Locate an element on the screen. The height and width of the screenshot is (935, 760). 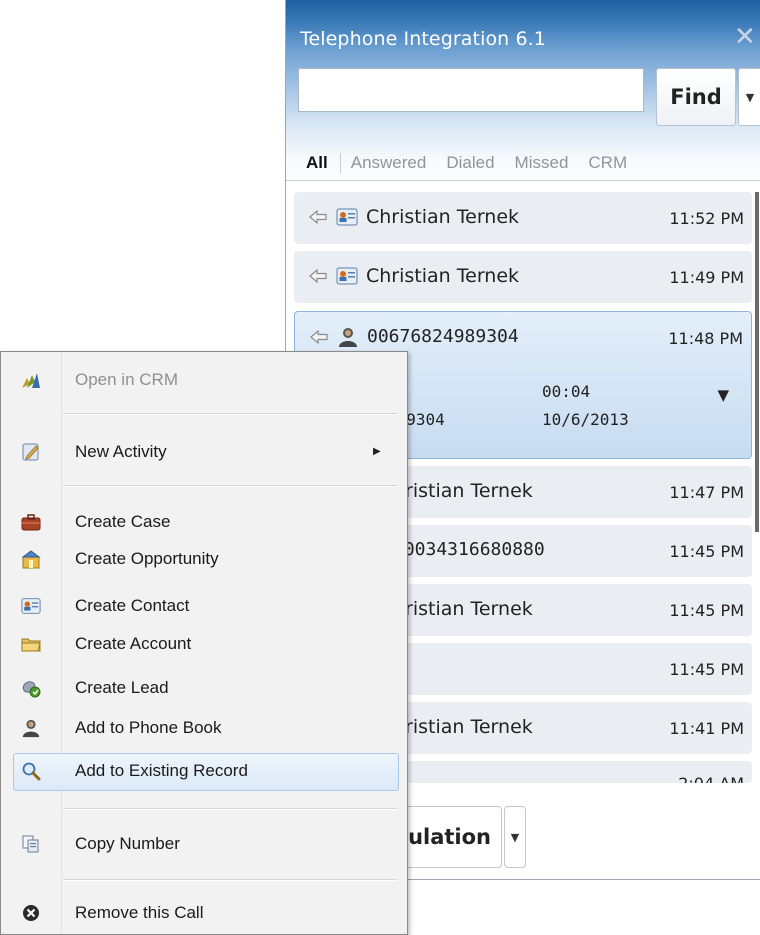
menu-item-label: Add to Phone Book is located at coordinates (148, 727).